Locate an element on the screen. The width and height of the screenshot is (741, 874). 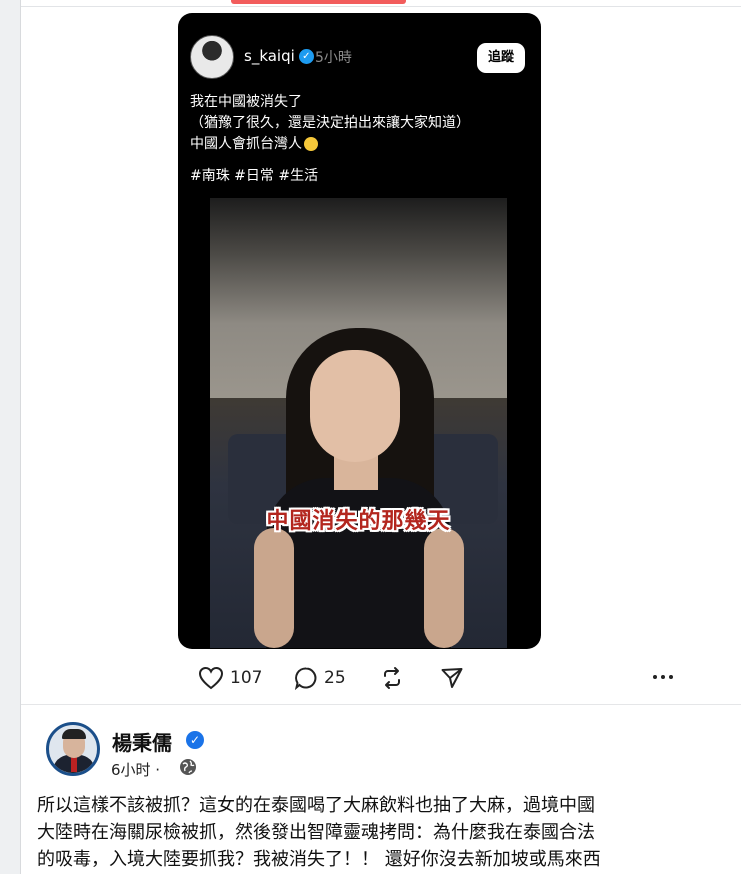
author-avatar is located at coordinates (73, 749).